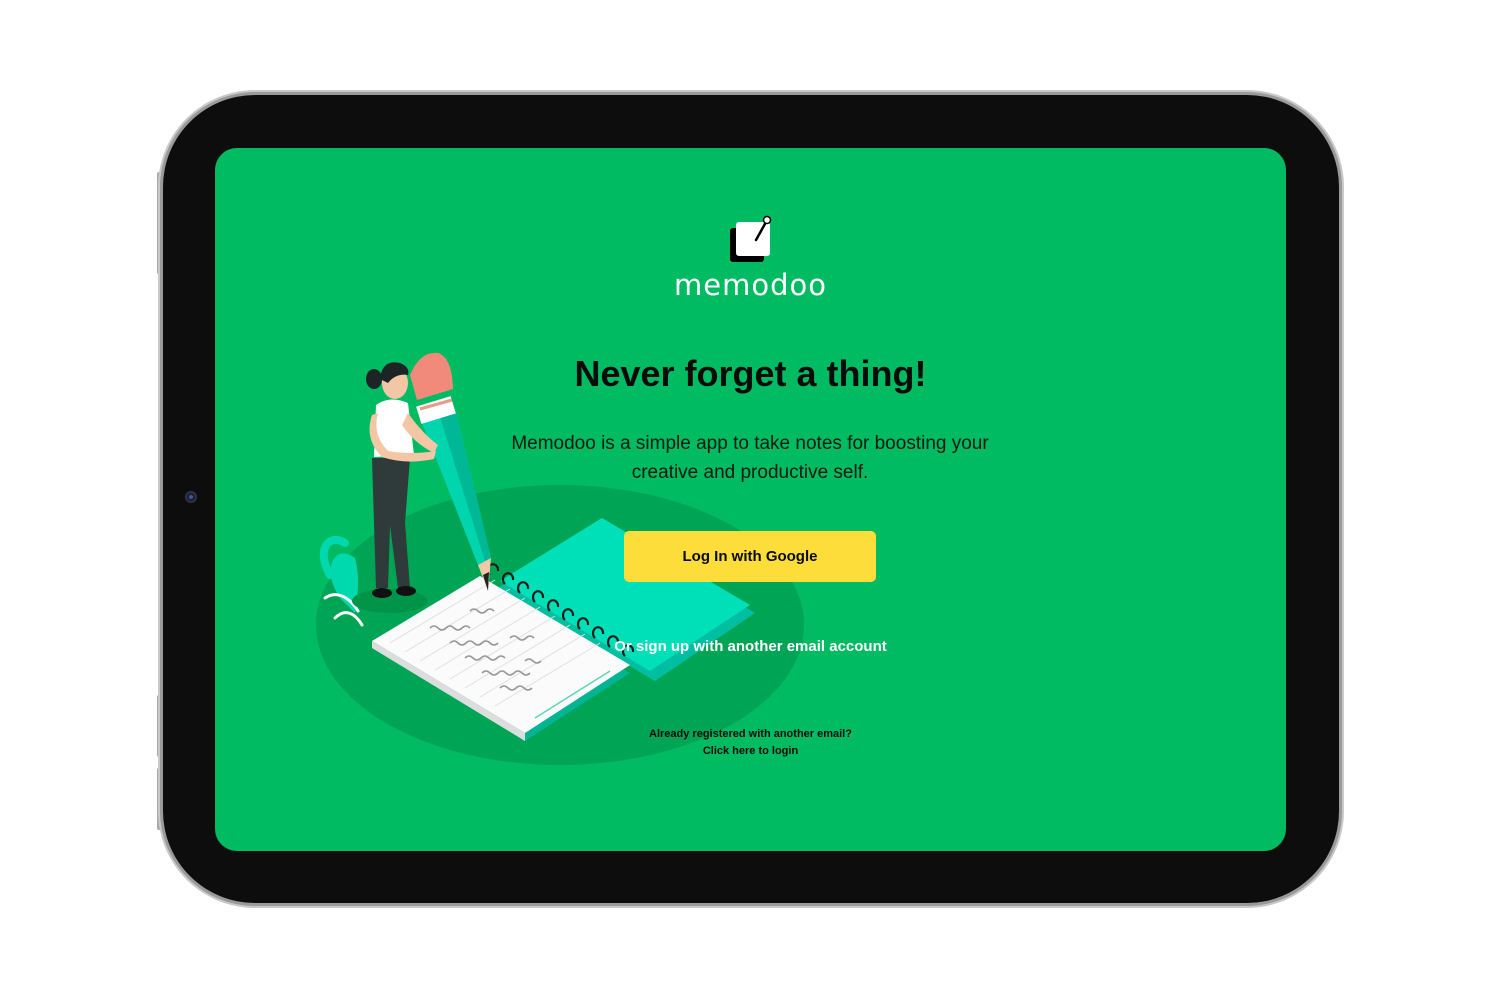 The width and height of the screenshot is (1500, 1000). Describe the element at coordinates (159, 799) in the screenshot. I see `side-button-volume-down` at that location.